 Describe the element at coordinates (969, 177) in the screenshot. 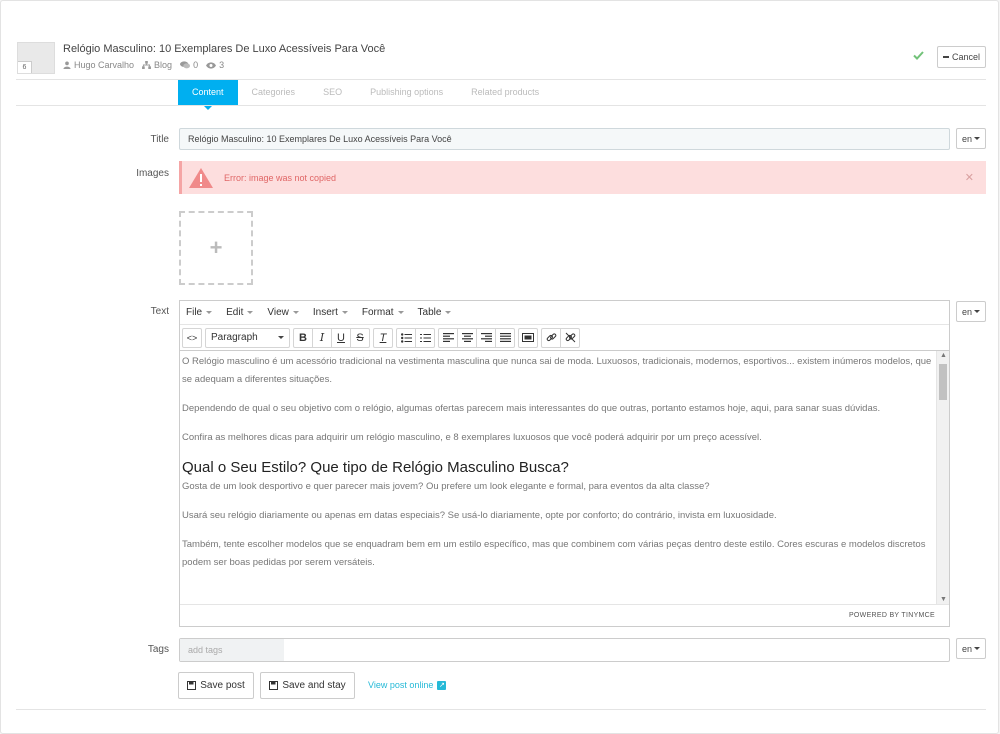

I see `close-icon: ✕` at that location.